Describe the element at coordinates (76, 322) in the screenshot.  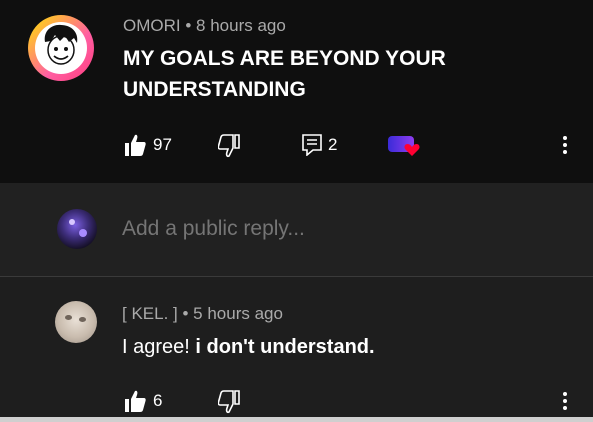
I see `kel-avatar` at that location.